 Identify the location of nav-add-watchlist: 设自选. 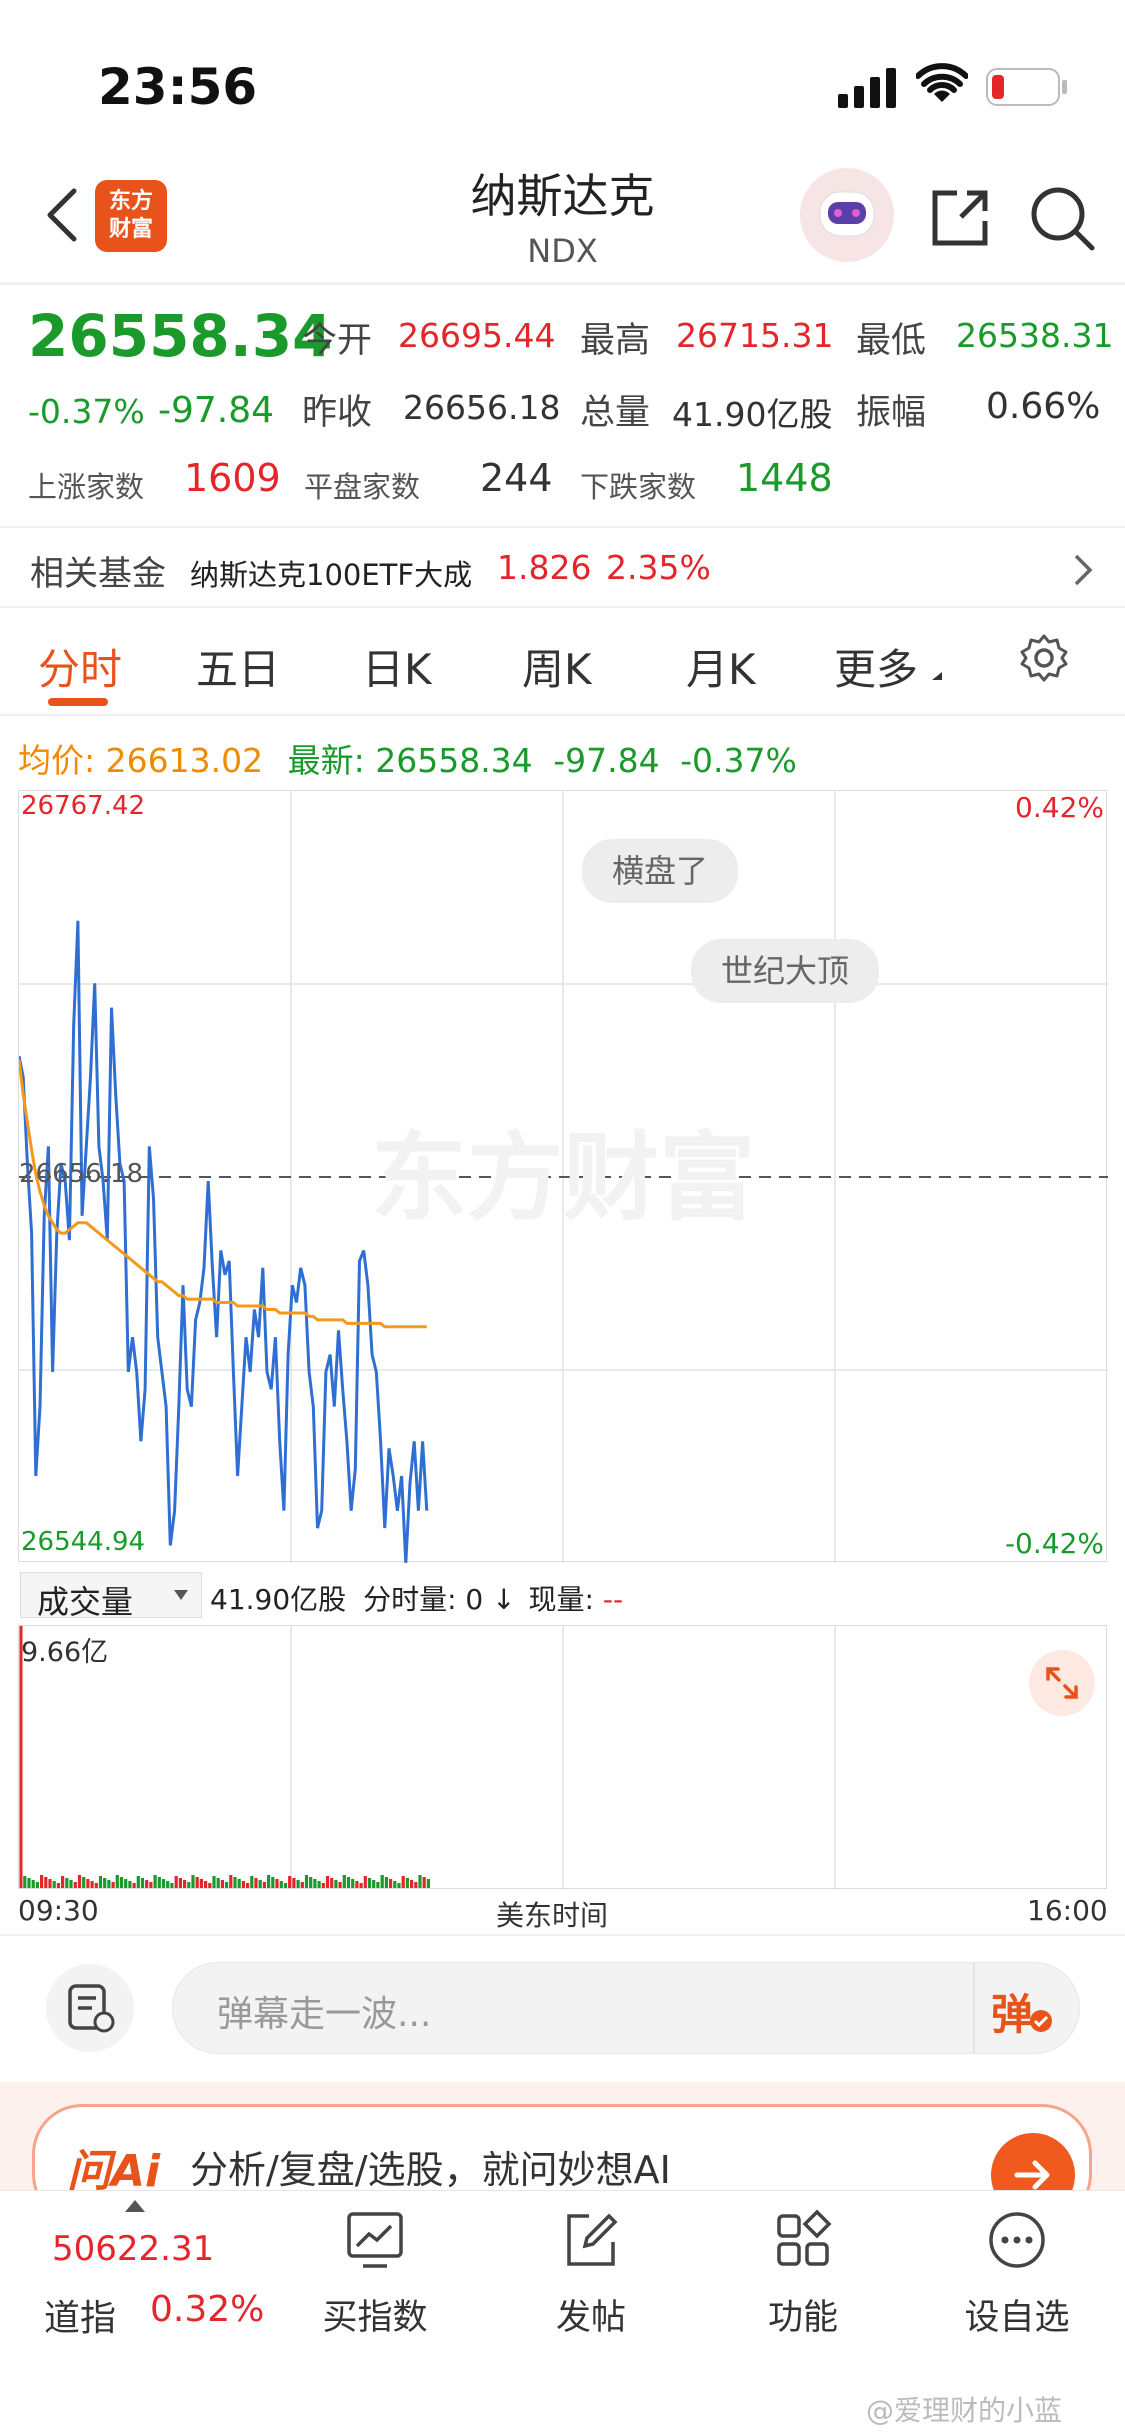
(1017, 2314).